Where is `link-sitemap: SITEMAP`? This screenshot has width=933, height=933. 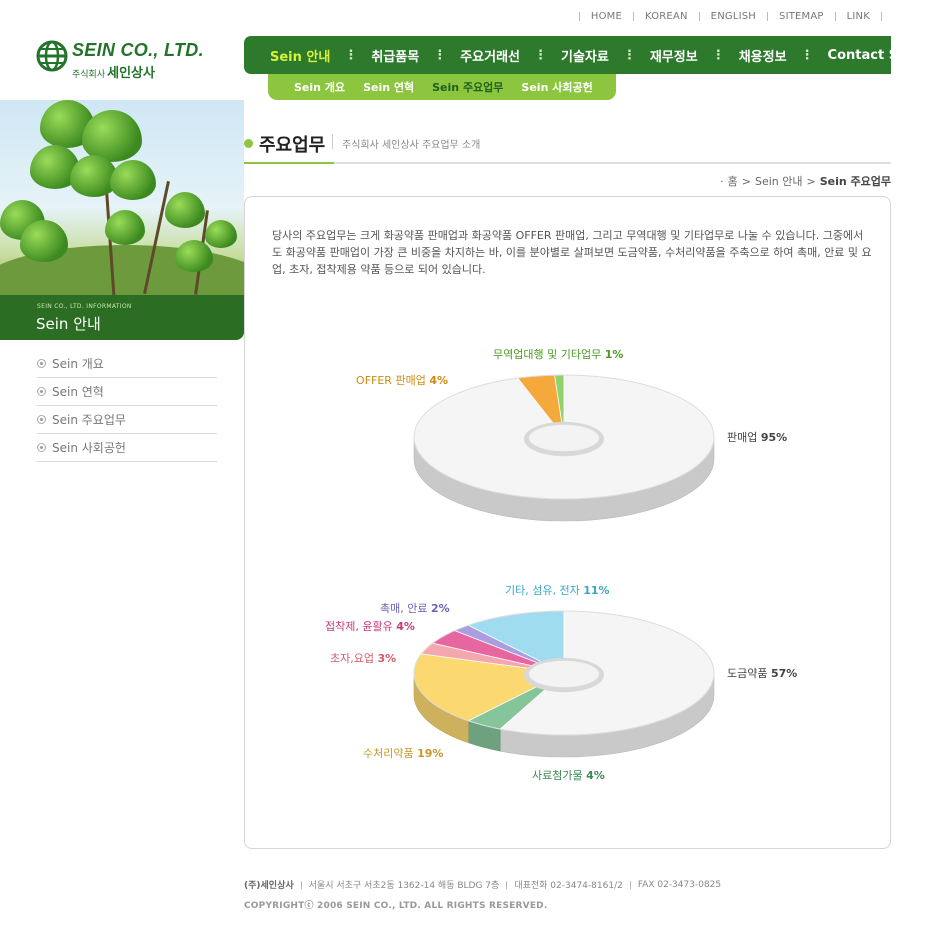
link-sitemap: SITEMAP is located at coordinates (801, 16).